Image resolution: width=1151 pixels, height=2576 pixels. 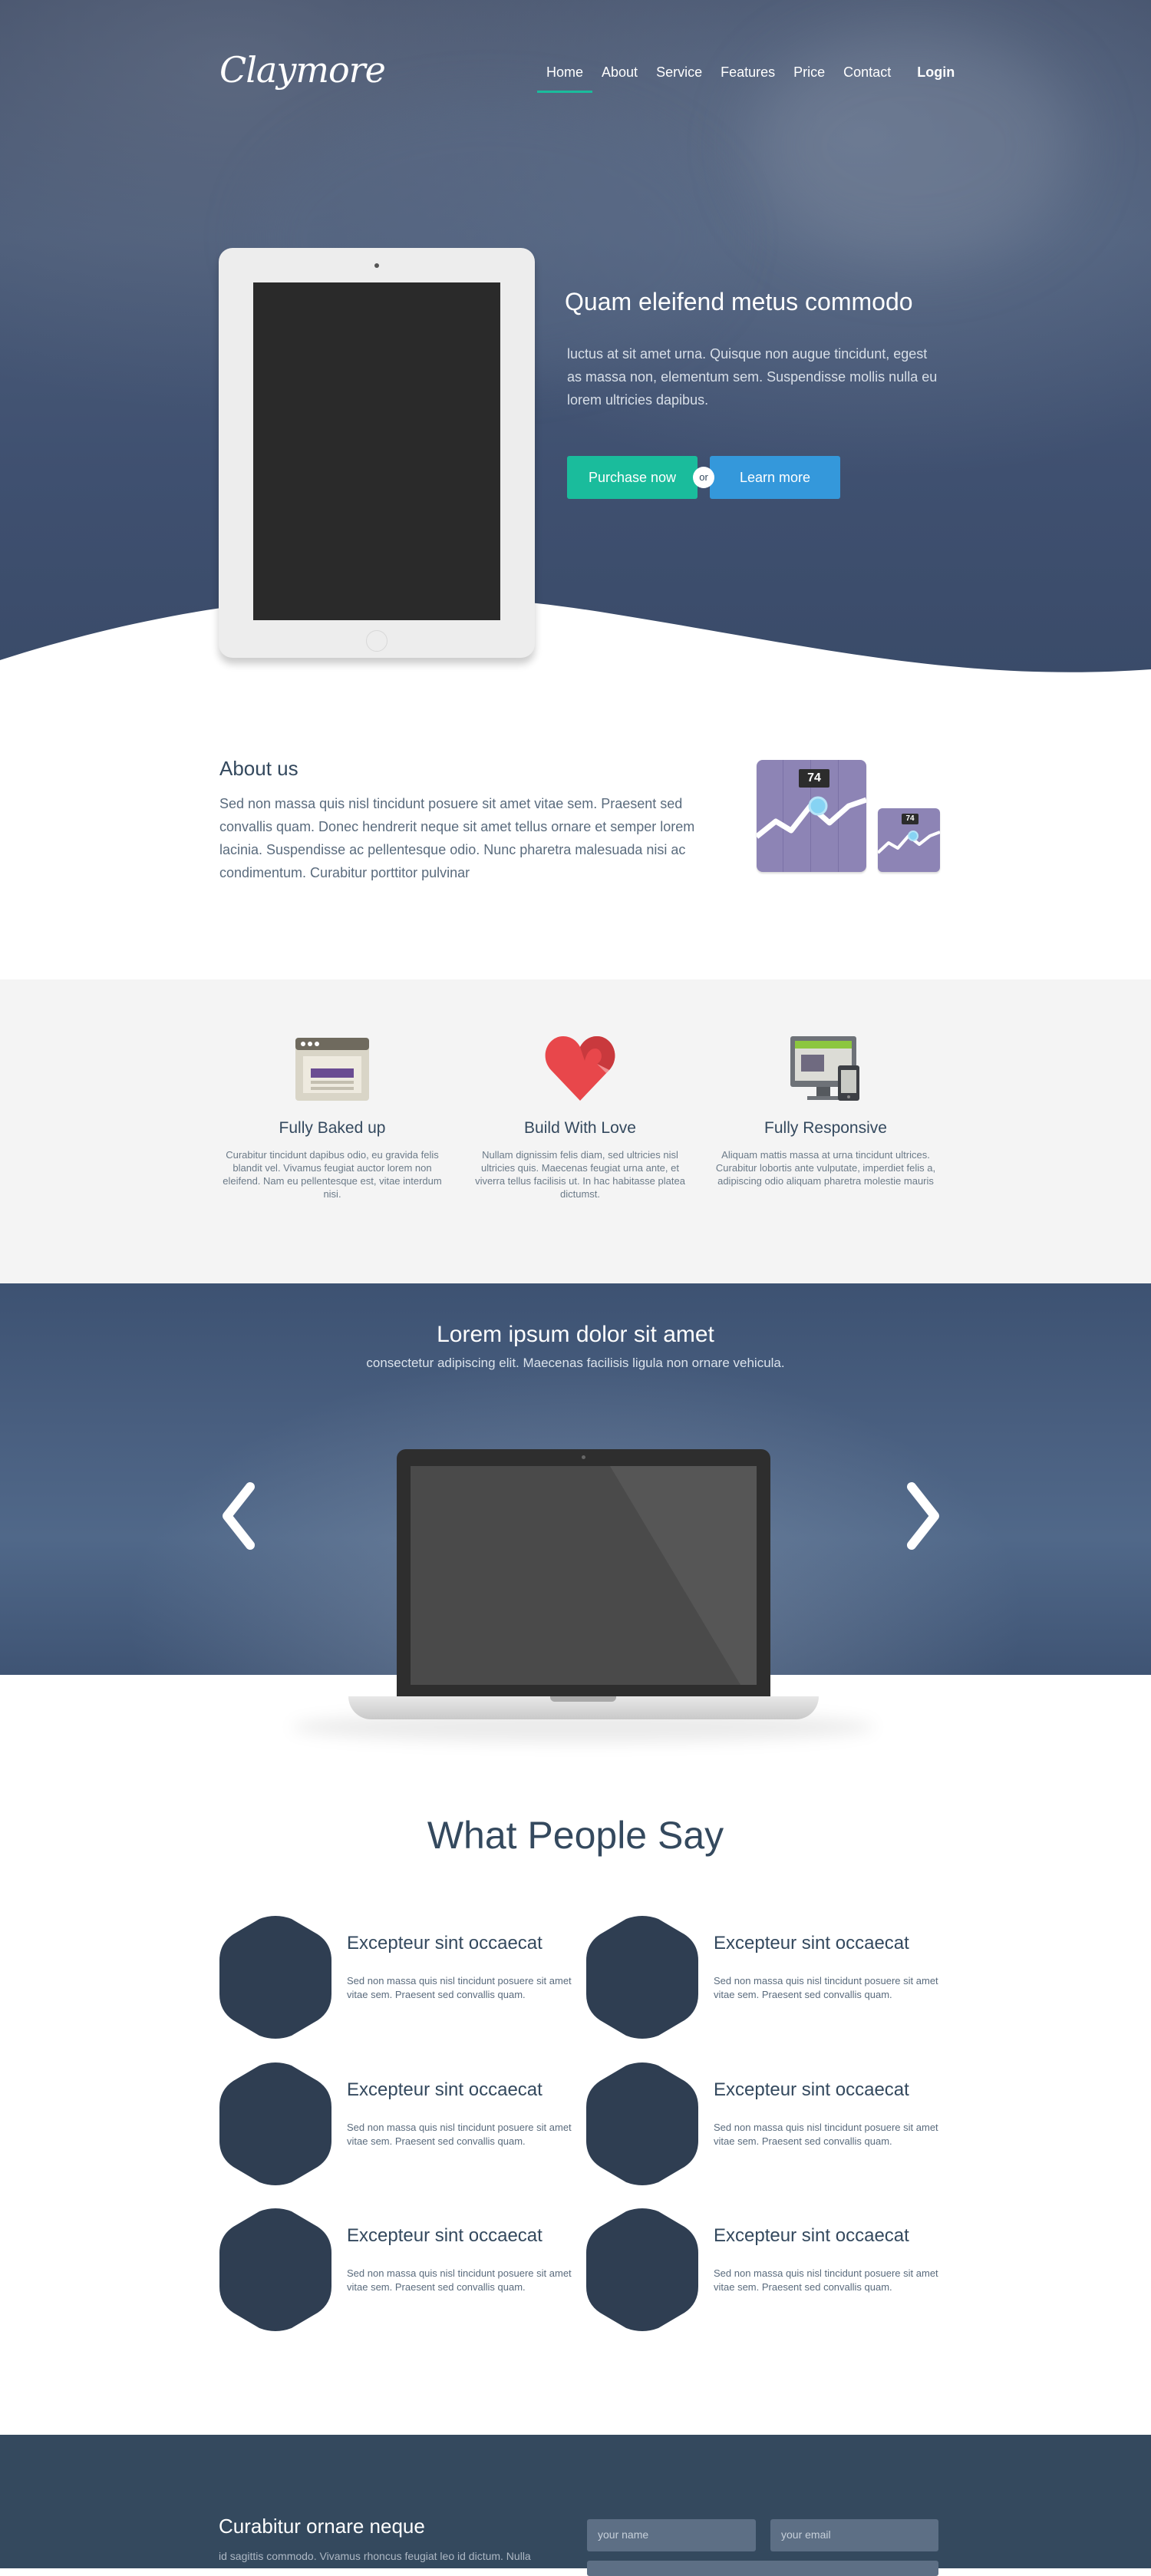 What do you see at coordinates (867, 72) in the screenshot?
I see `nav-item-contact: Contact` at bounding box center [867, 72].